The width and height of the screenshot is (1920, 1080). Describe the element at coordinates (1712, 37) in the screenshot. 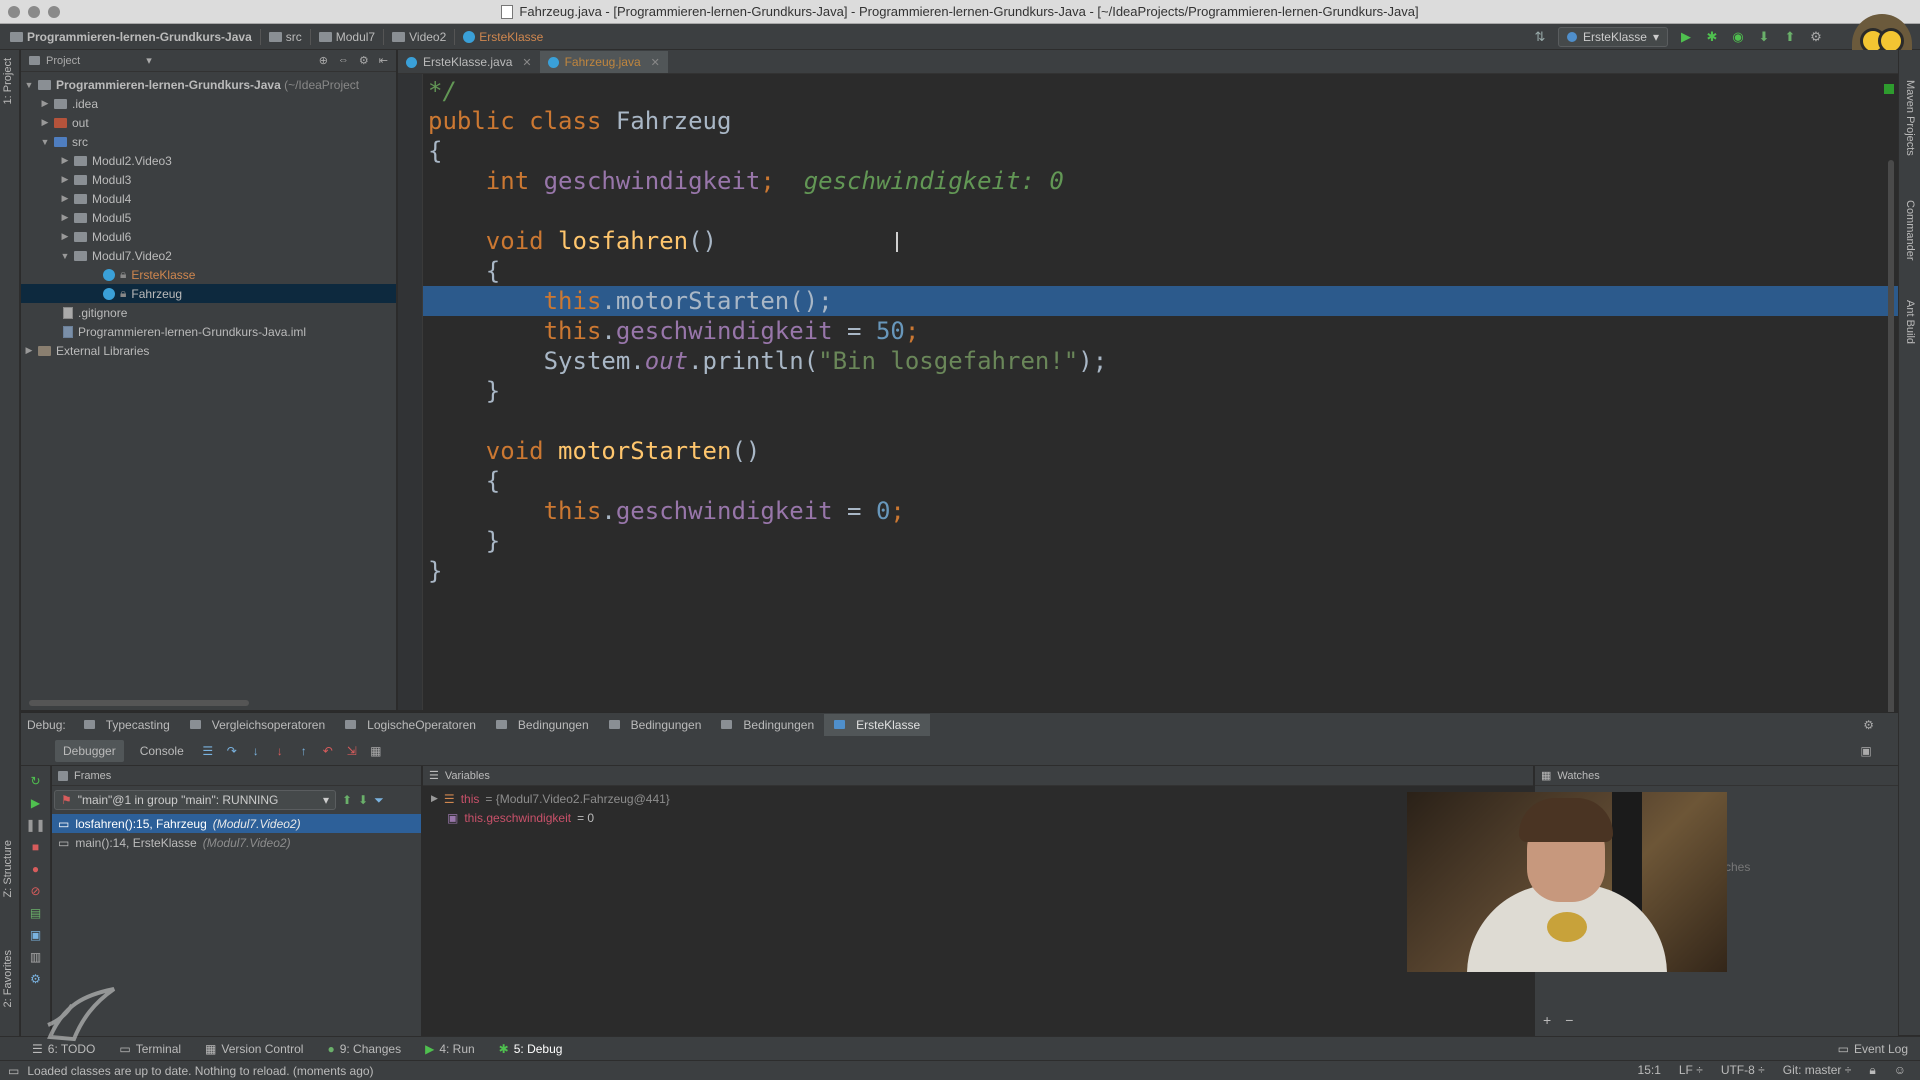

I see `debug-icon: ✱` at that location.